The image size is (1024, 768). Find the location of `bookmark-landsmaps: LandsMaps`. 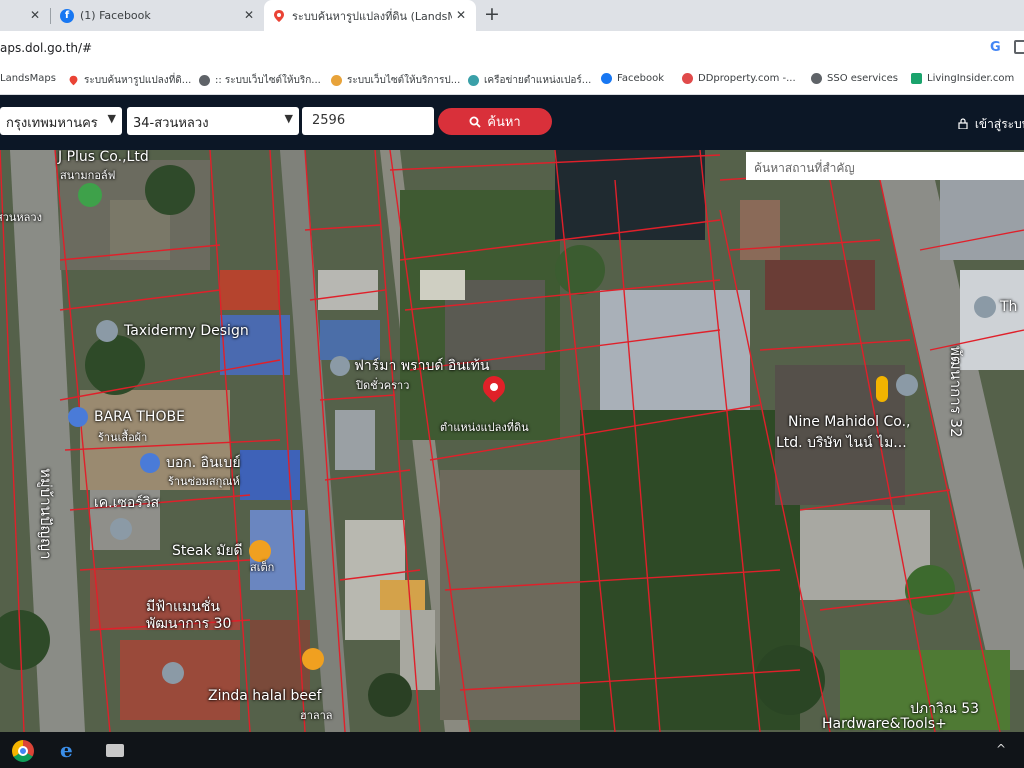

bookmark-landsmaps: LandsMaps is located at coordinates (28, 78).